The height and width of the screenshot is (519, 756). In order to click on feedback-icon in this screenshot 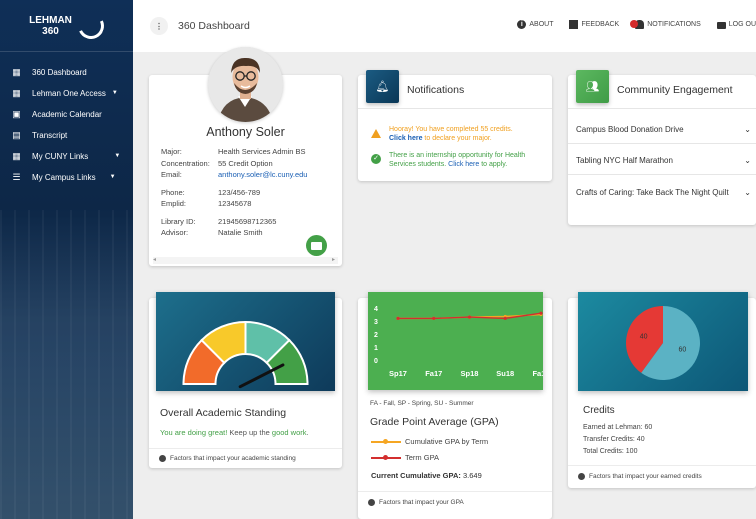, I will do `click(574, 24)`.